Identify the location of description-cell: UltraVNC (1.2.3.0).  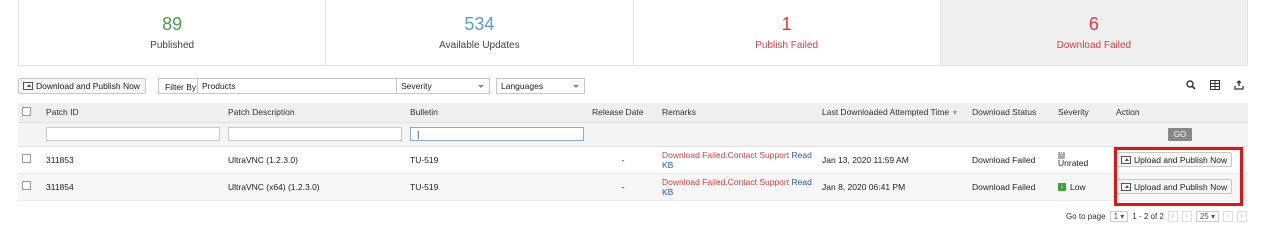
(315, 160).